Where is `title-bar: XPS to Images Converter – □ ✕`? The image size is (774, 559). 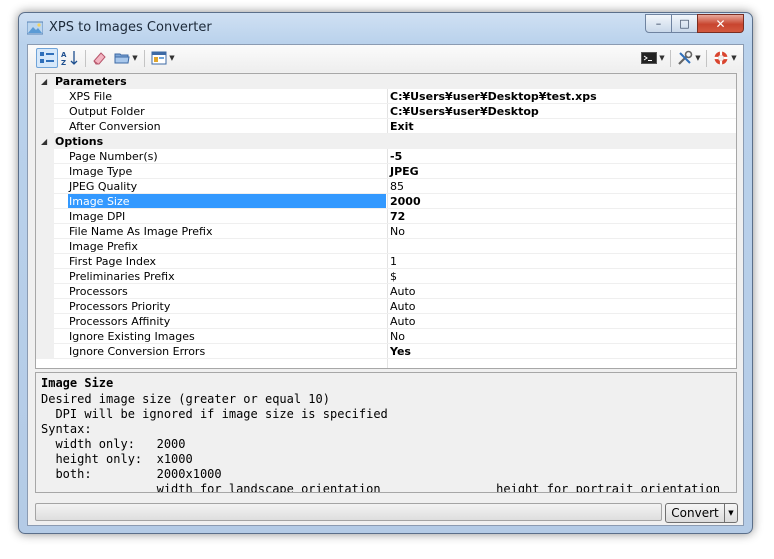 title-bar: XPS to Images Converter – □ ✕ is located at coordinates (385, 29).